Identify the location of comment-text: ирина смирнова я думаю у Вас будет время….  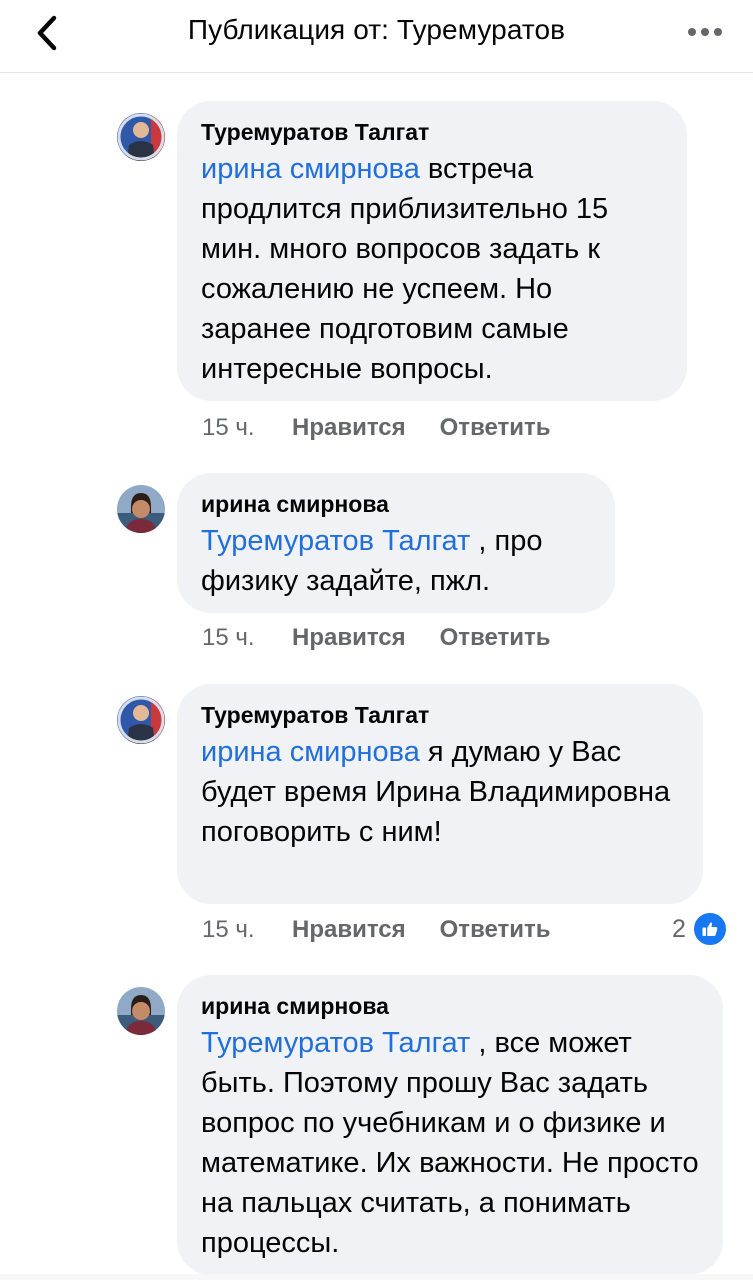
(440, 792).